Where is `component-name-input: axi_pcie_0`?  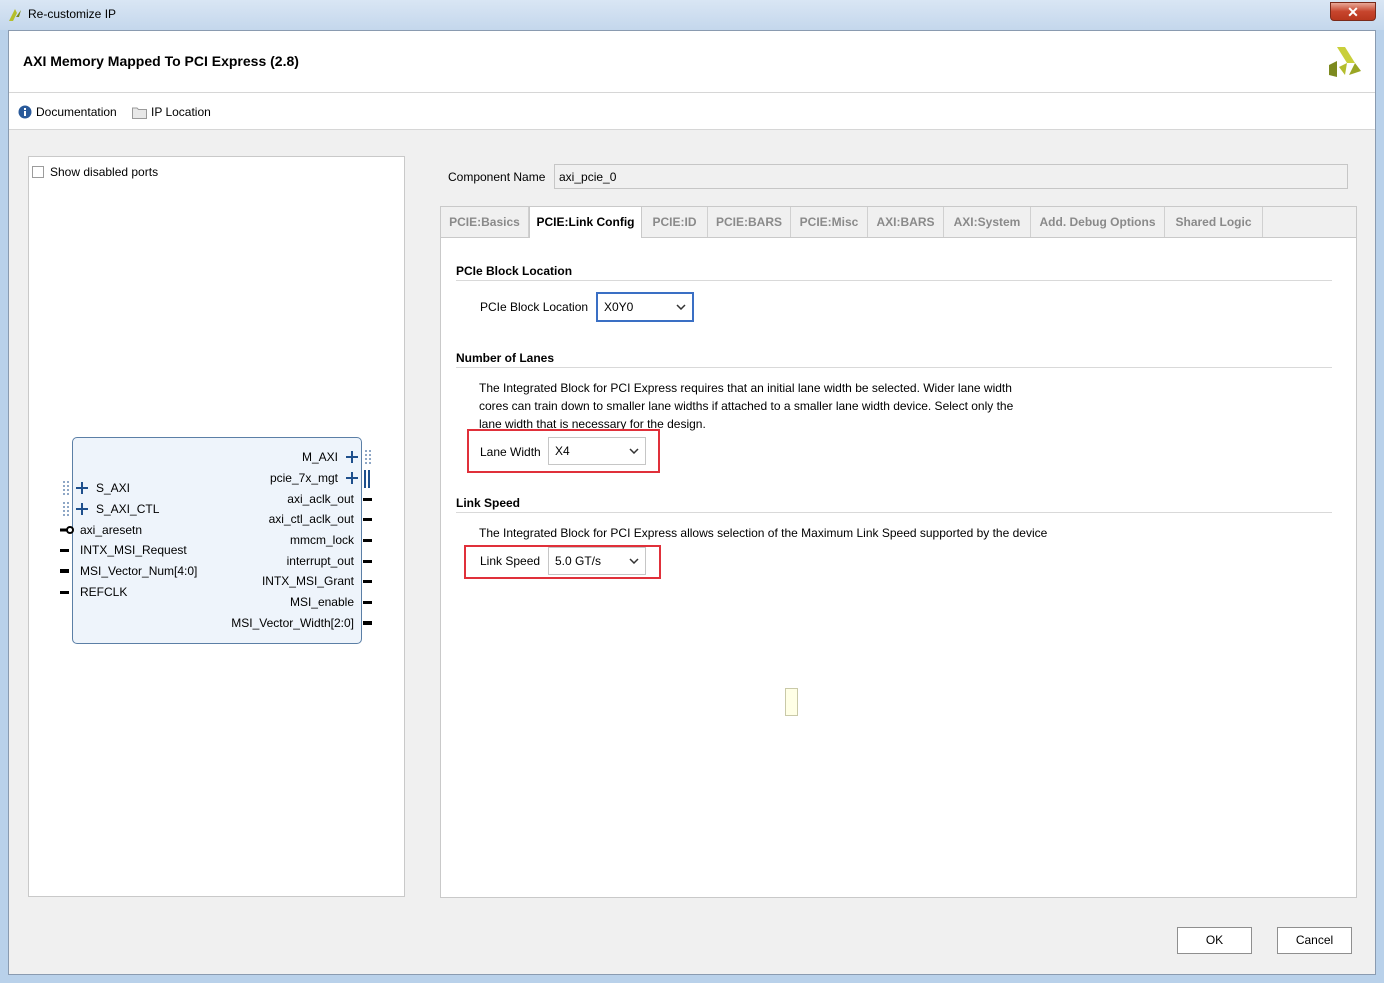
component-name-input: axi_pcie_0 is located at coordinates (951, 176).